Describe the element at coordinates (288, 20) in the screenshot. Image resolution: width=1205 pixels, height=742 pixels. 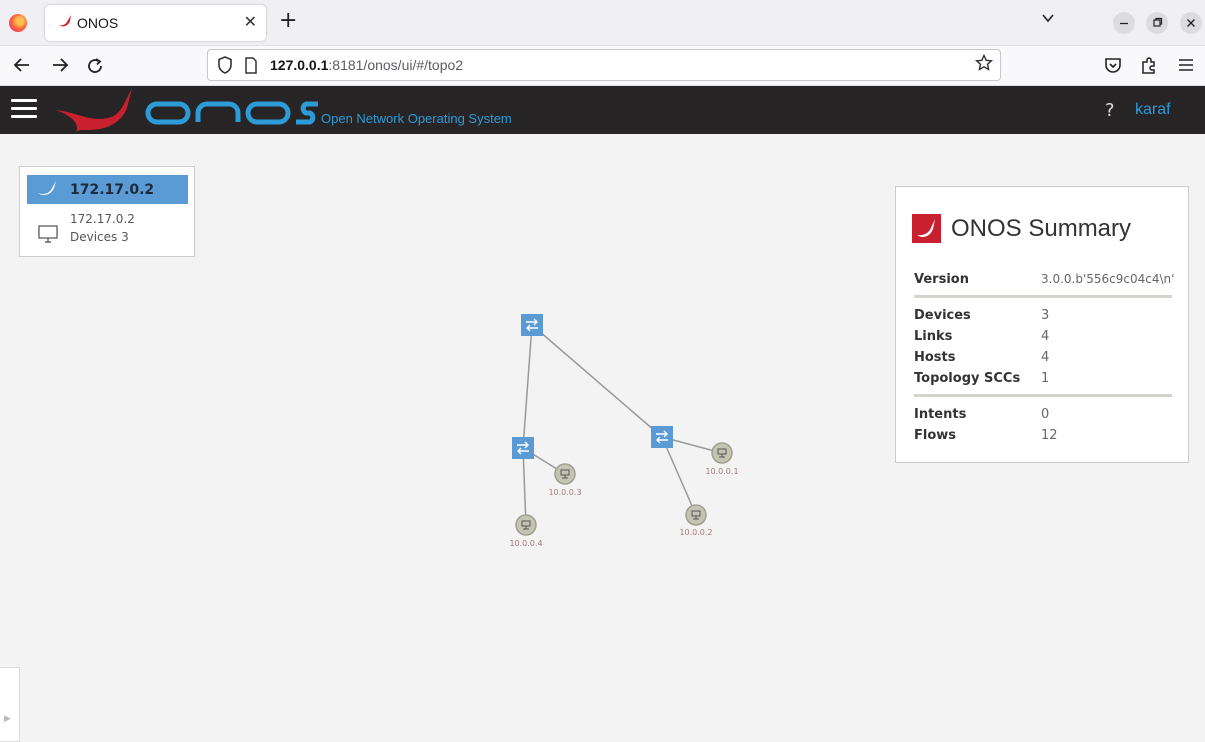
I see `new-tab-button: +` at that location.